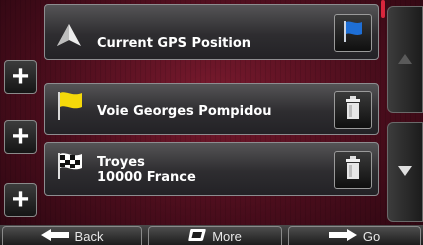 The height and width of the screenshot is (245, 423). Describe the element at coordinates (227, 236) in the screenshot. I see `more-label: More` at that location.